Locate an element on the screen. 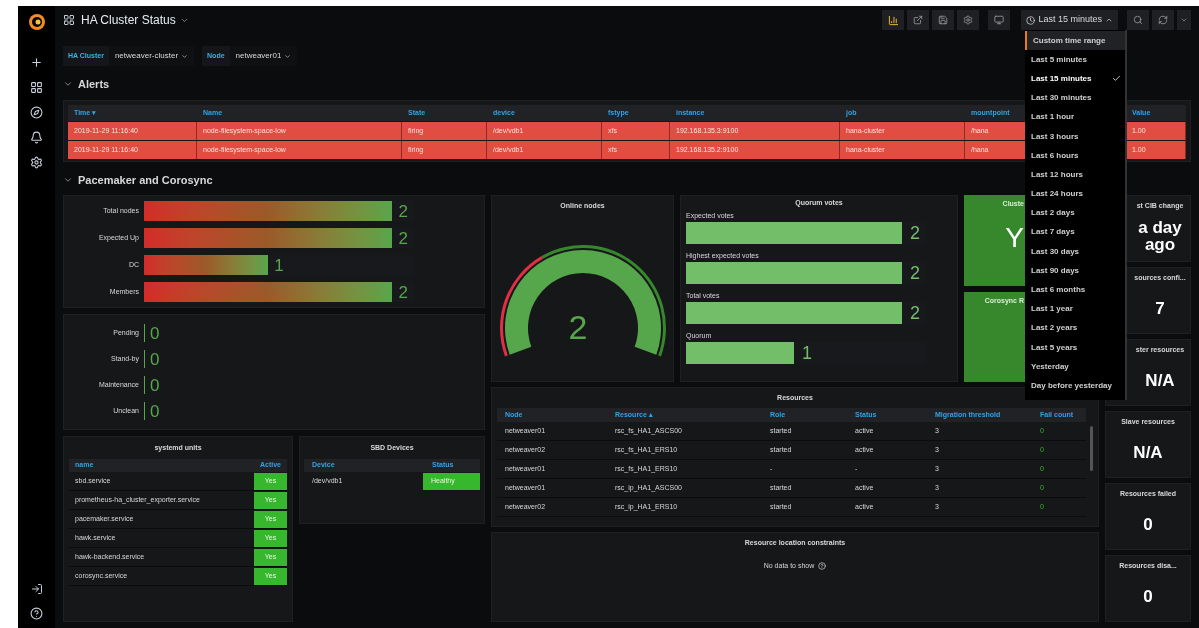  zoom-out-button is located at coordinates (1138, 20).